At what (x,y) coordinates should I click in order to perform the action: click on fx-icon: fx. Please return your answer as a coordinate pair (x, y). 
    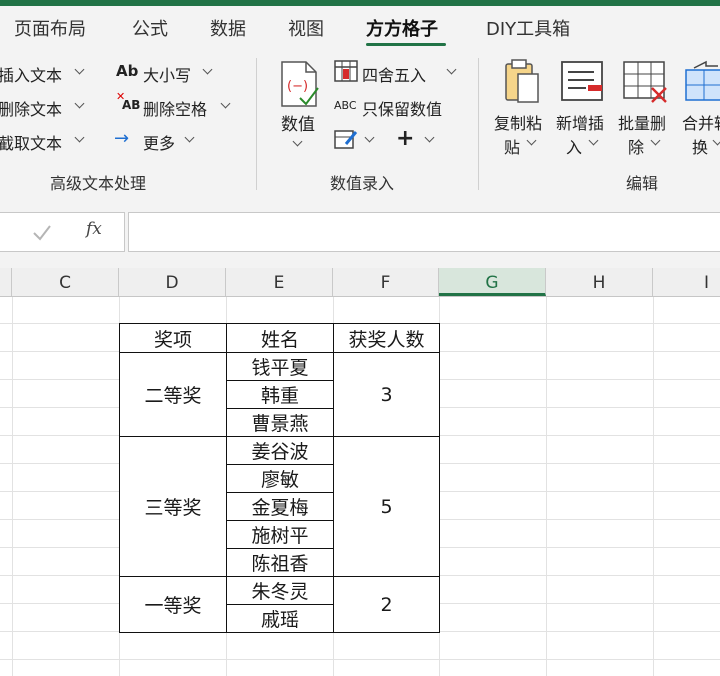
    Looking at the image, I should click on (94, 229).